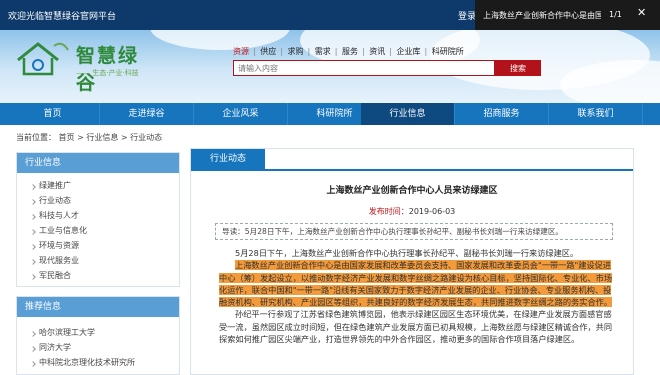  Describe the element at coordinates (364, 68) in the screenshot. I see `search-input` at that location.